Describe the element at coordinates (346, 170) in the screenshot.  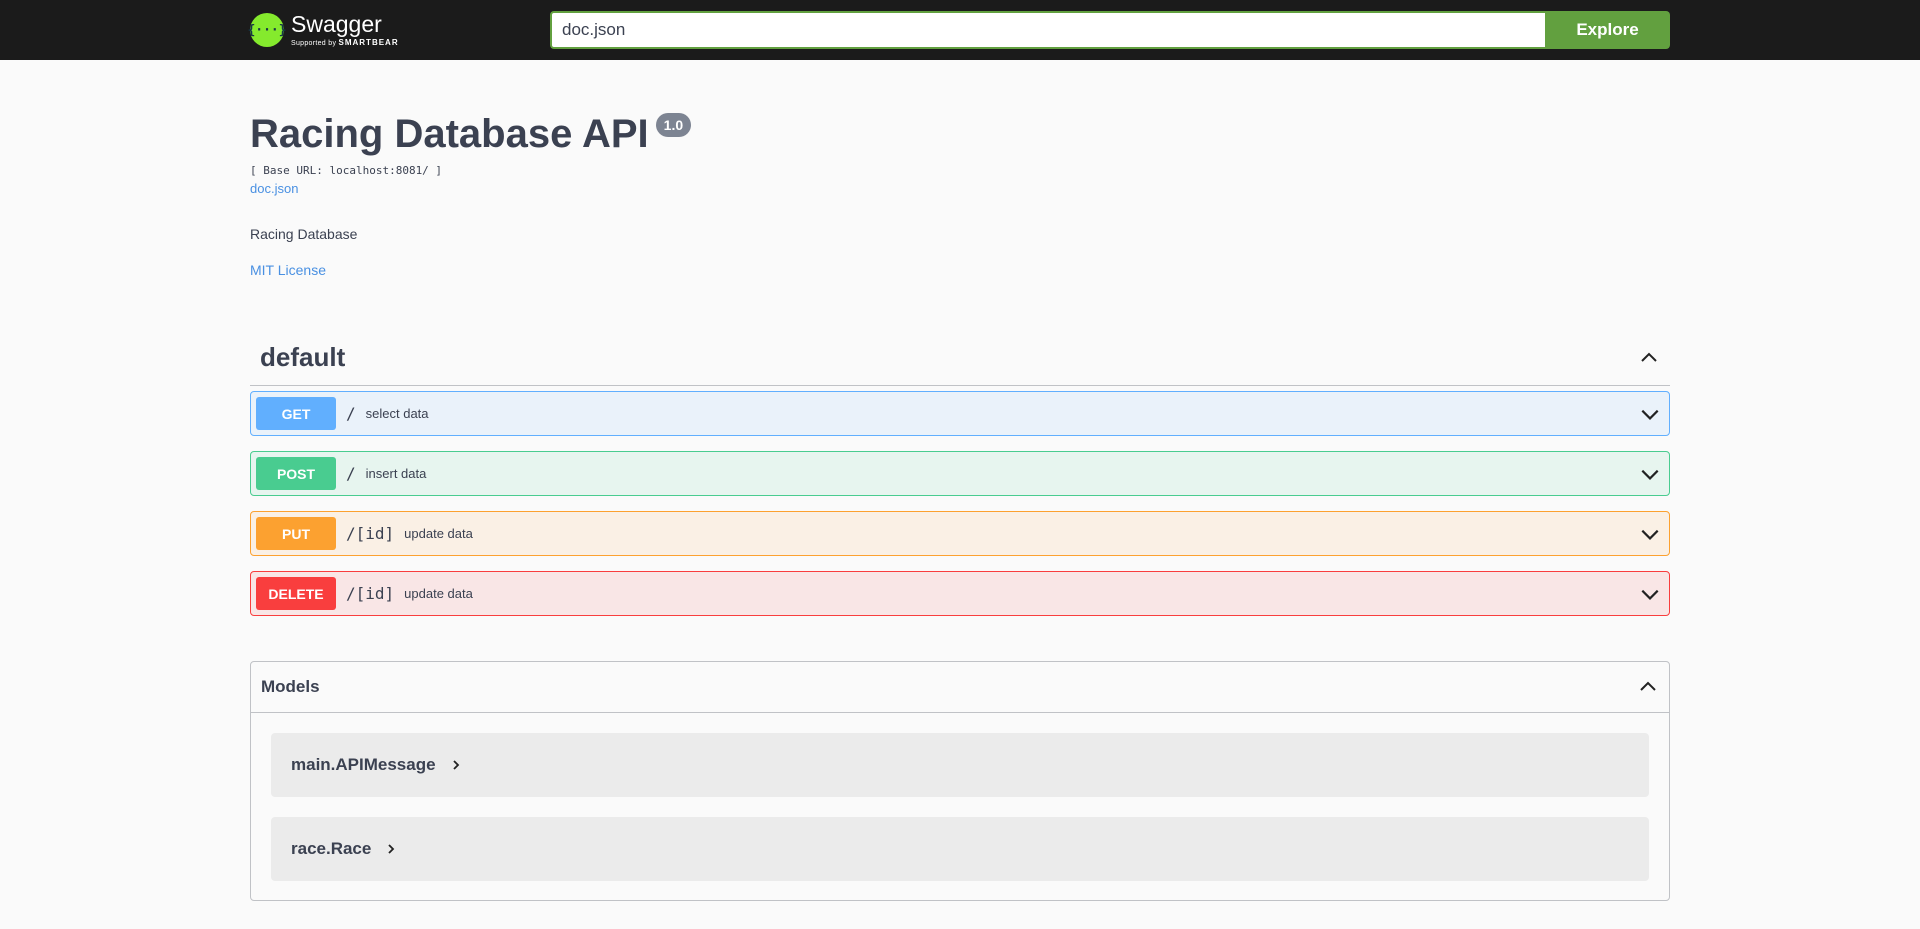
I see `base-url: [ Base URL: localhost:8081/ ]` at that location.